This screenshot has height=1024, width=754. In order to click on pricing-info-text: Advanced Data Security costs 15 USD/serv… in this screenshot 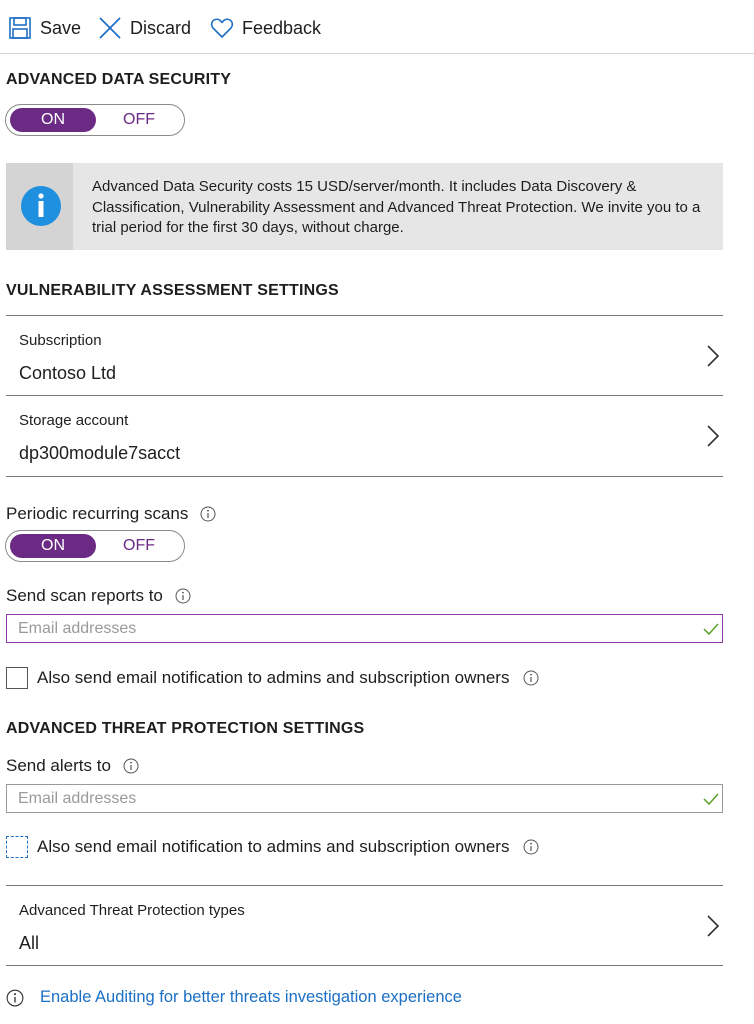, I will do `click(396, 207)`.